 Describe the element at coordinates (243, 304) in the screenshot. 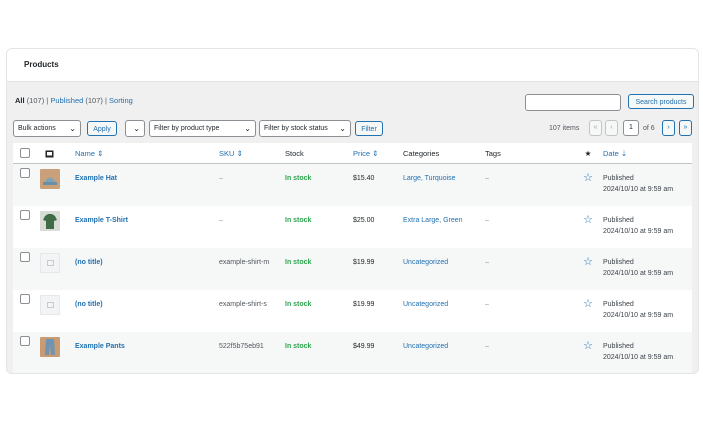

I see `sku-value: example-shirt-s` at that location.